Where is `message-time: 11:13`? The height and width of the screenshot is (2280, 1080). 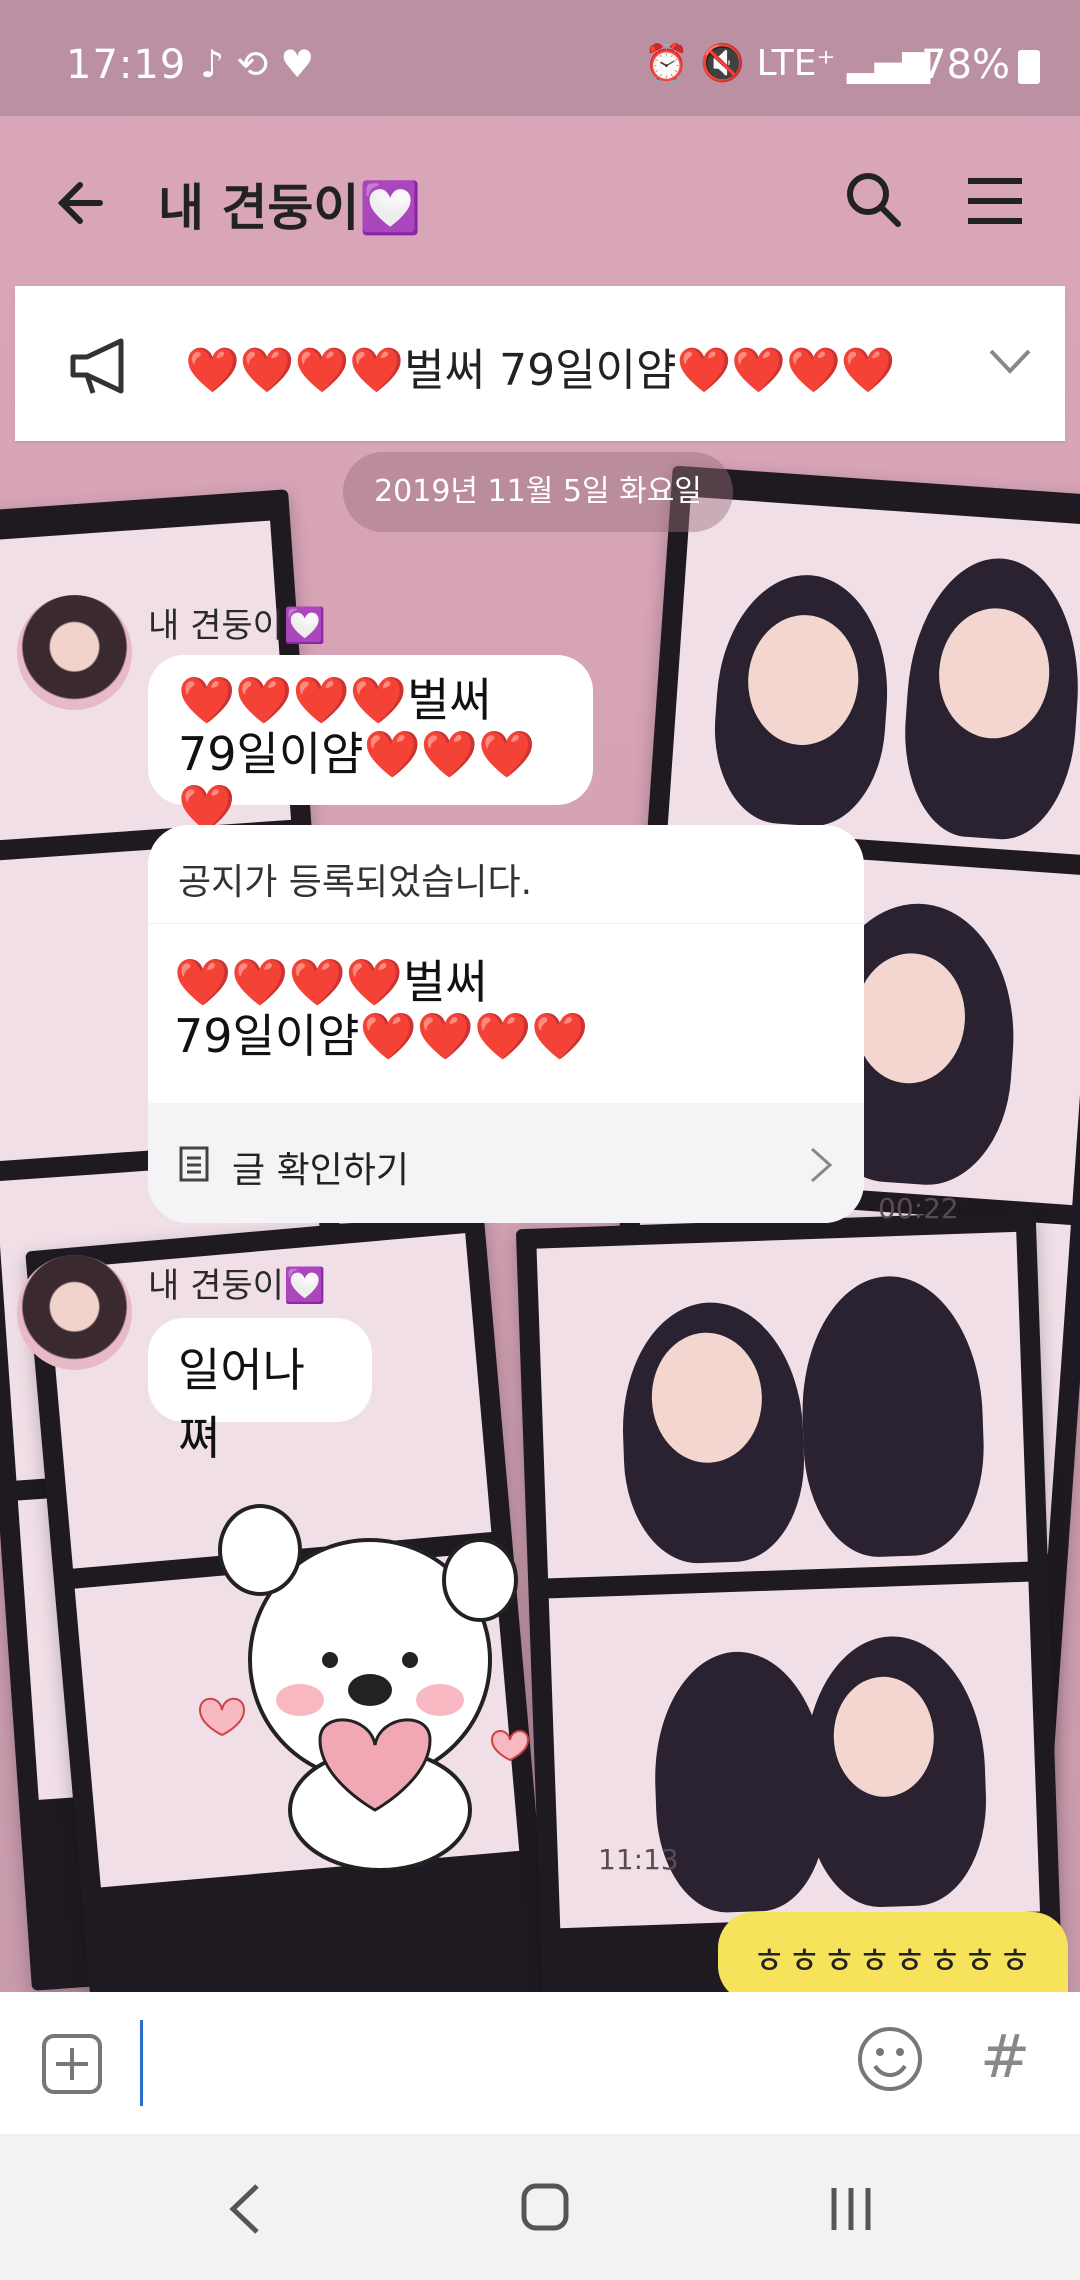
message-time: 11:13 is located at coordinates (638, 1859).